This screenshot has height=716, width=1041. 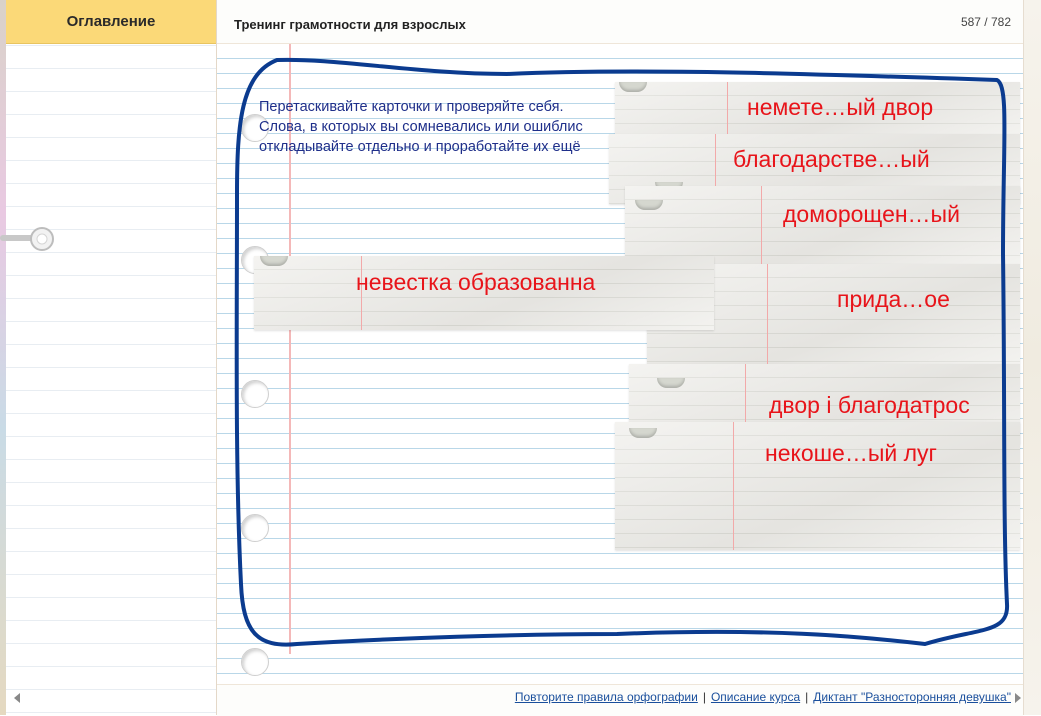 I want to click on link-course-description: Описание курса, so click(x=755, y=697).